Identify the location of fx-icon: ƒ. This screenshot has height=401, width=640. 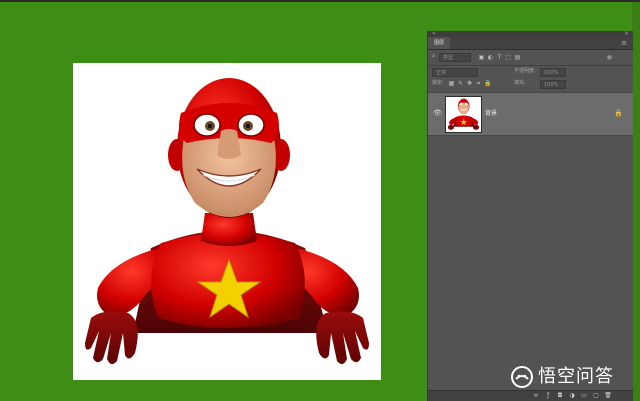
(548, 396).